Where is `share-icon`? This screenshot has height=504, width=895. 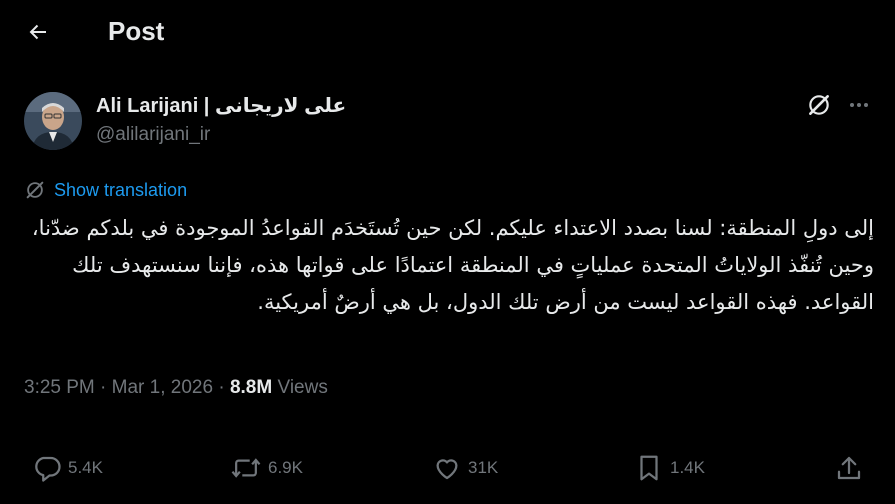
share-icon is located at coordinates (849, 468).